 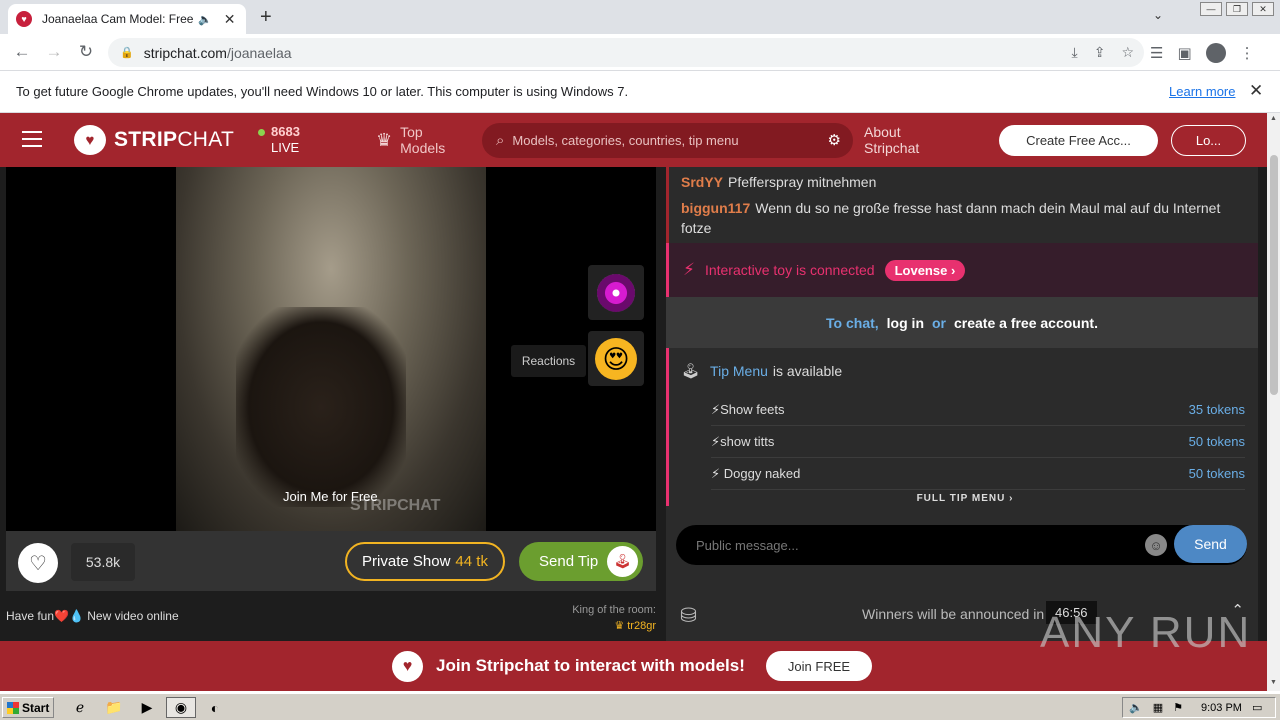 What do you see at coordinates (1100, 52) in the screenshot?
I see `share-icon: ⇪` at bounding box center [1100, 52].